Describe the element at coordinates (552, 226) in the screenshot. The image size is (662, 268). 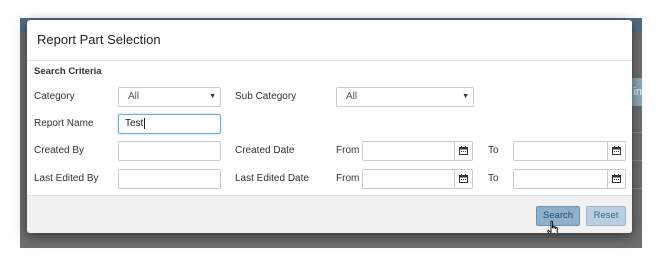
I see `hand-pointer-icon` at that location.